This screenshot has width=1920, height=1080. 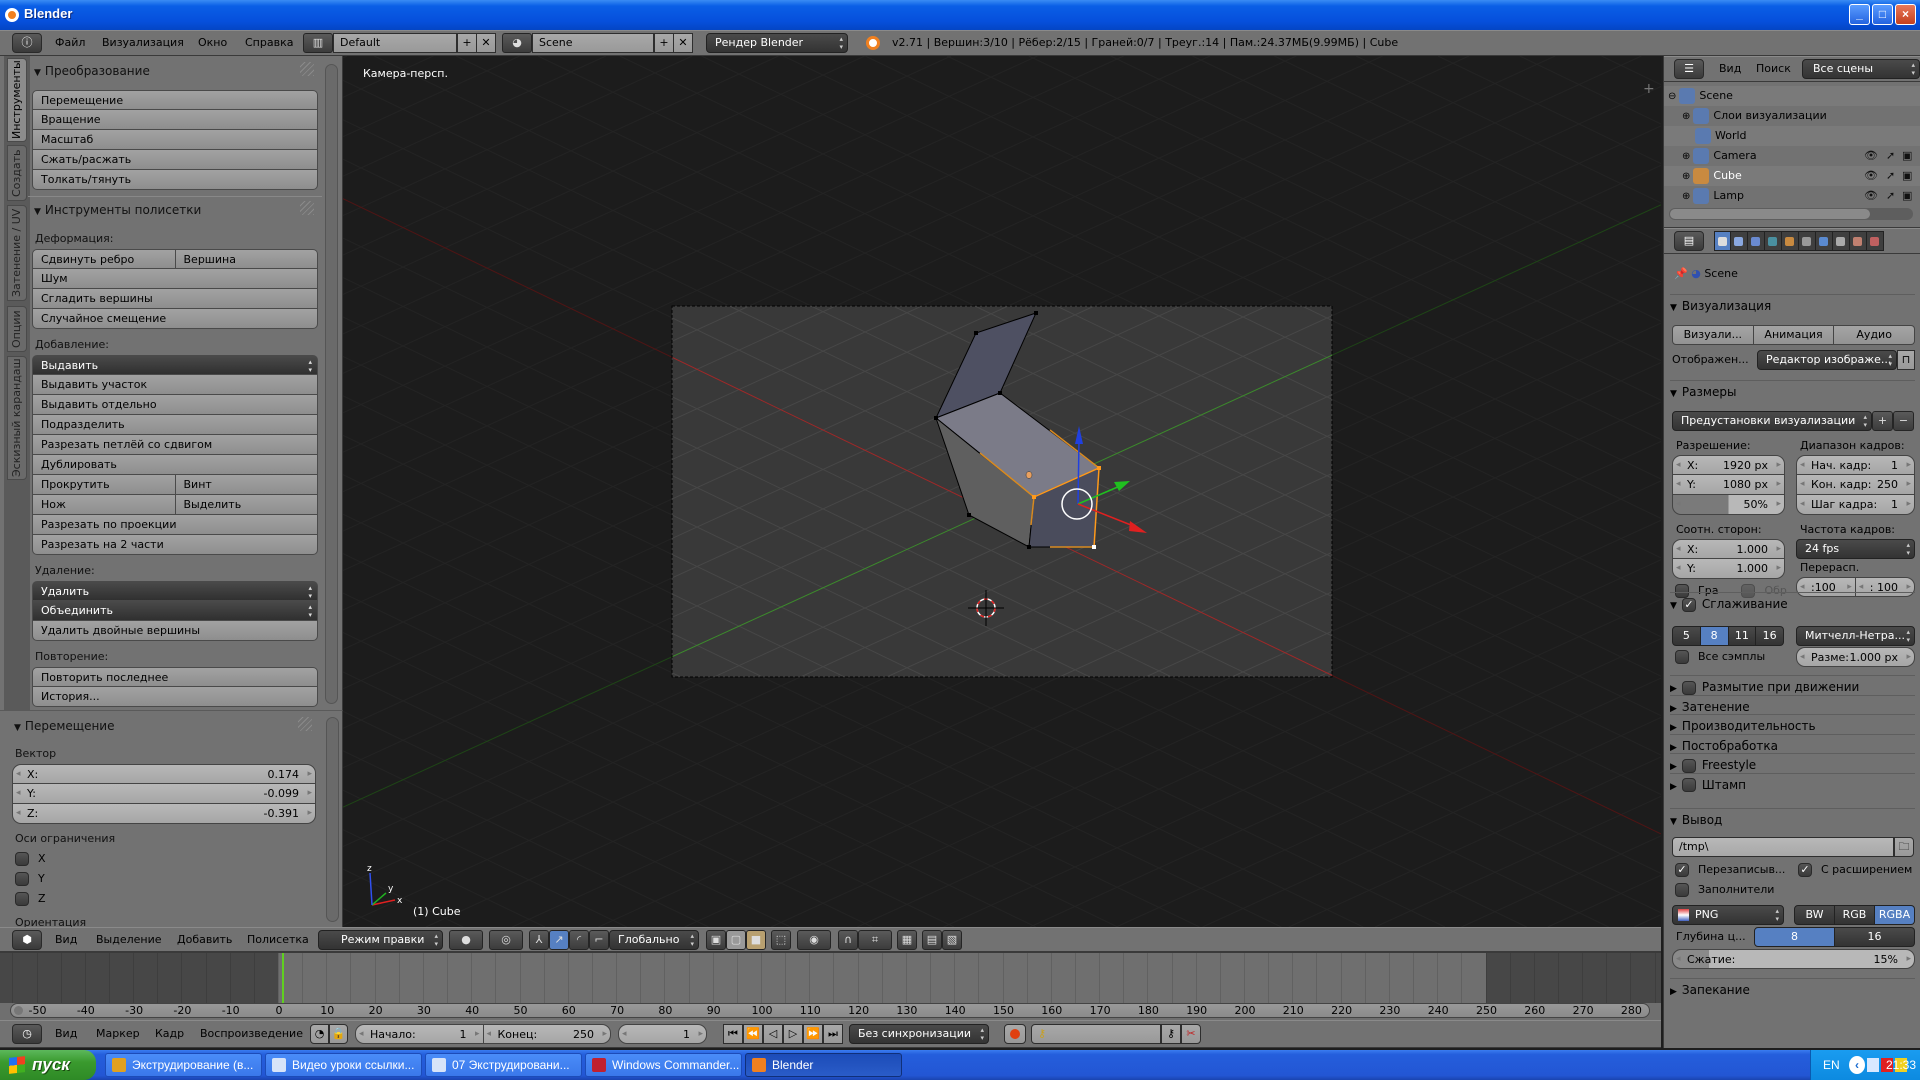 What do you see at coordinates (467, 43) in the screenshot?
I see `add-layout-button: +` at bounding box center [467, 43].